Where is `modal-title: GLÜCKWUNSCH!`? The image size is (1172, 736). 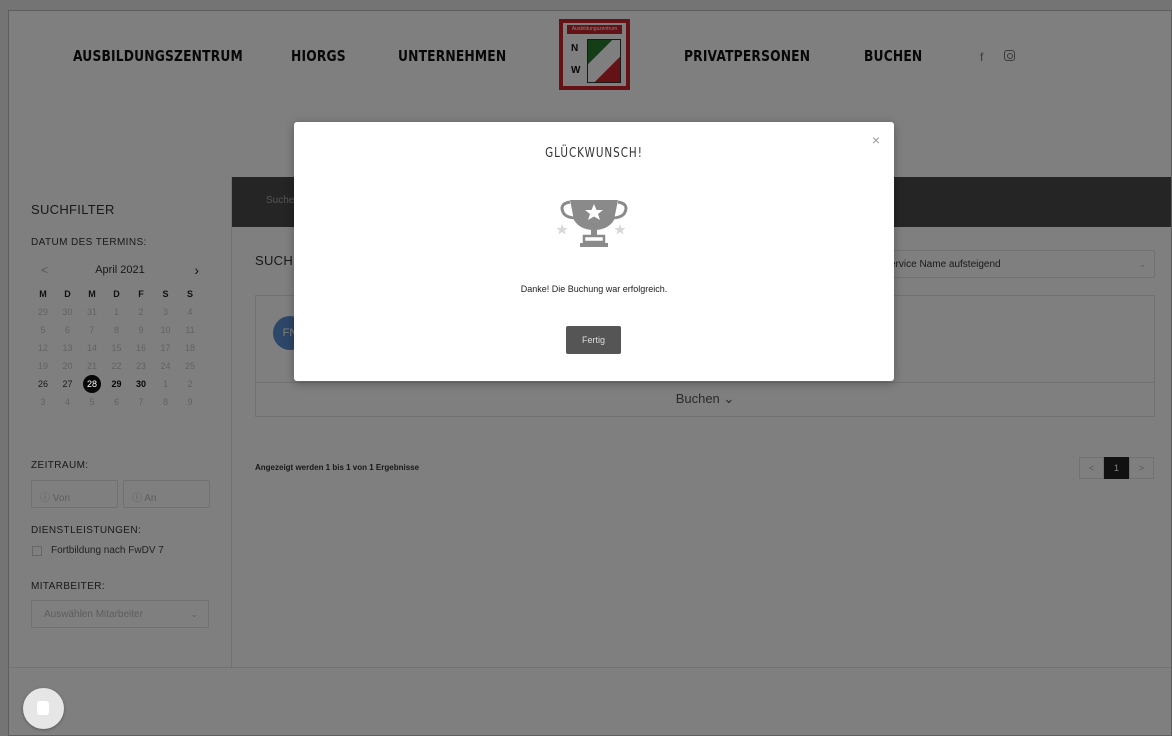 modal-title: GLÜCKWUNSCH! is located at coordinates (594, 153).